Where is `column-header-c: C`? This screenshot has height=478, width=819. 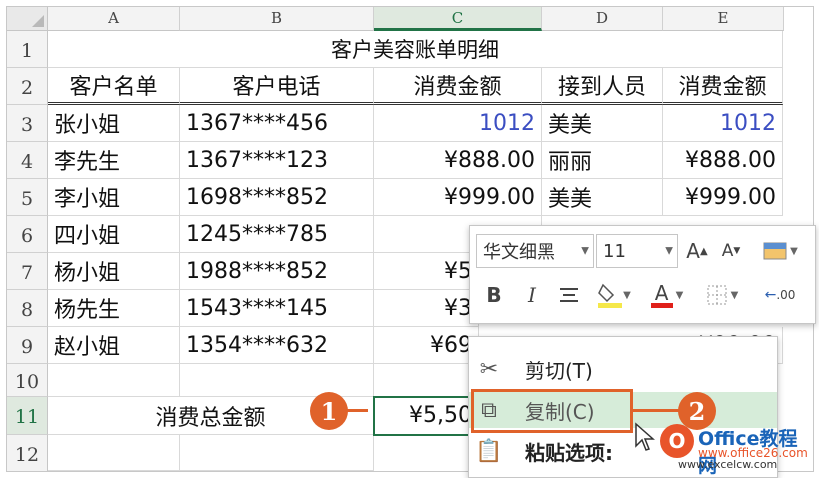
column-header-c: C is located at coordinates (458, 19).